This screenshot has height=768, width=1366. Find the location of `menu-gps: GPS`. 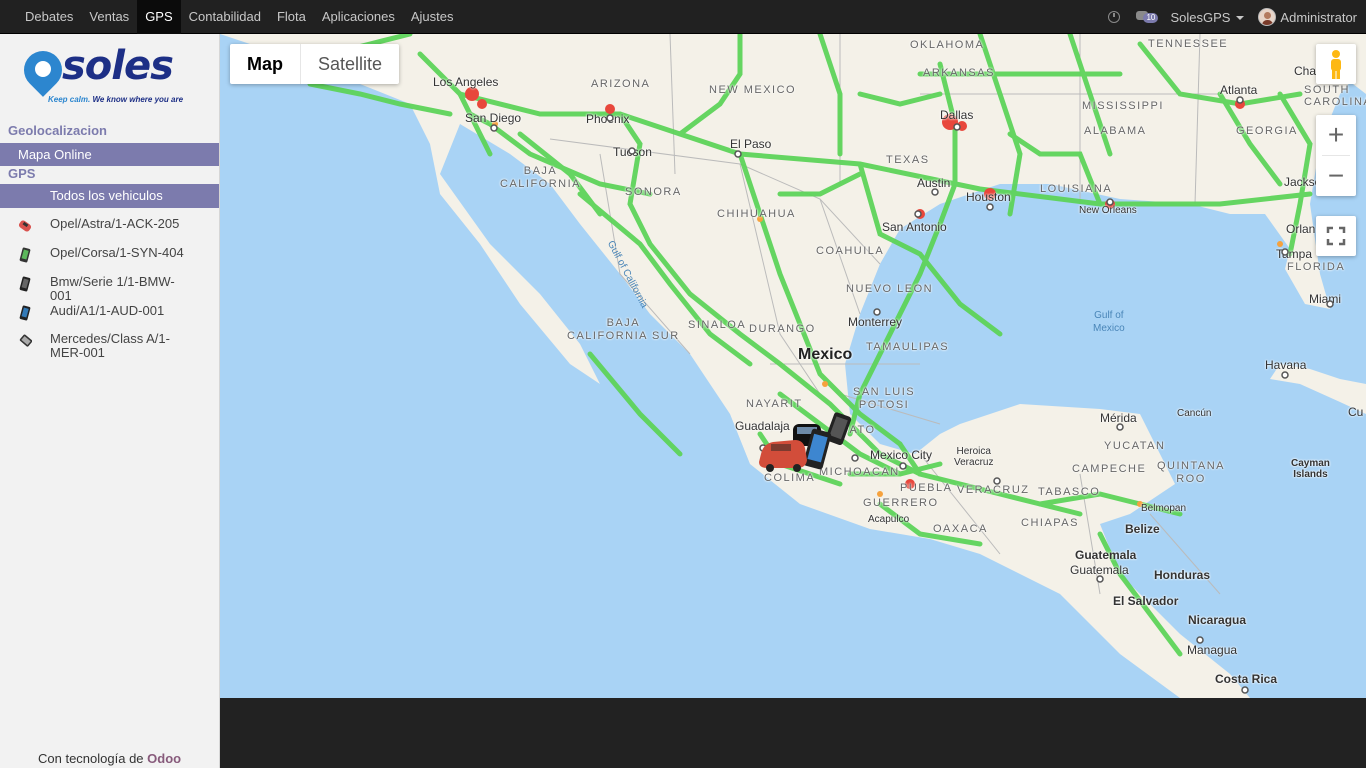

menu-gps: GPS is located at coordinates (159, 17).